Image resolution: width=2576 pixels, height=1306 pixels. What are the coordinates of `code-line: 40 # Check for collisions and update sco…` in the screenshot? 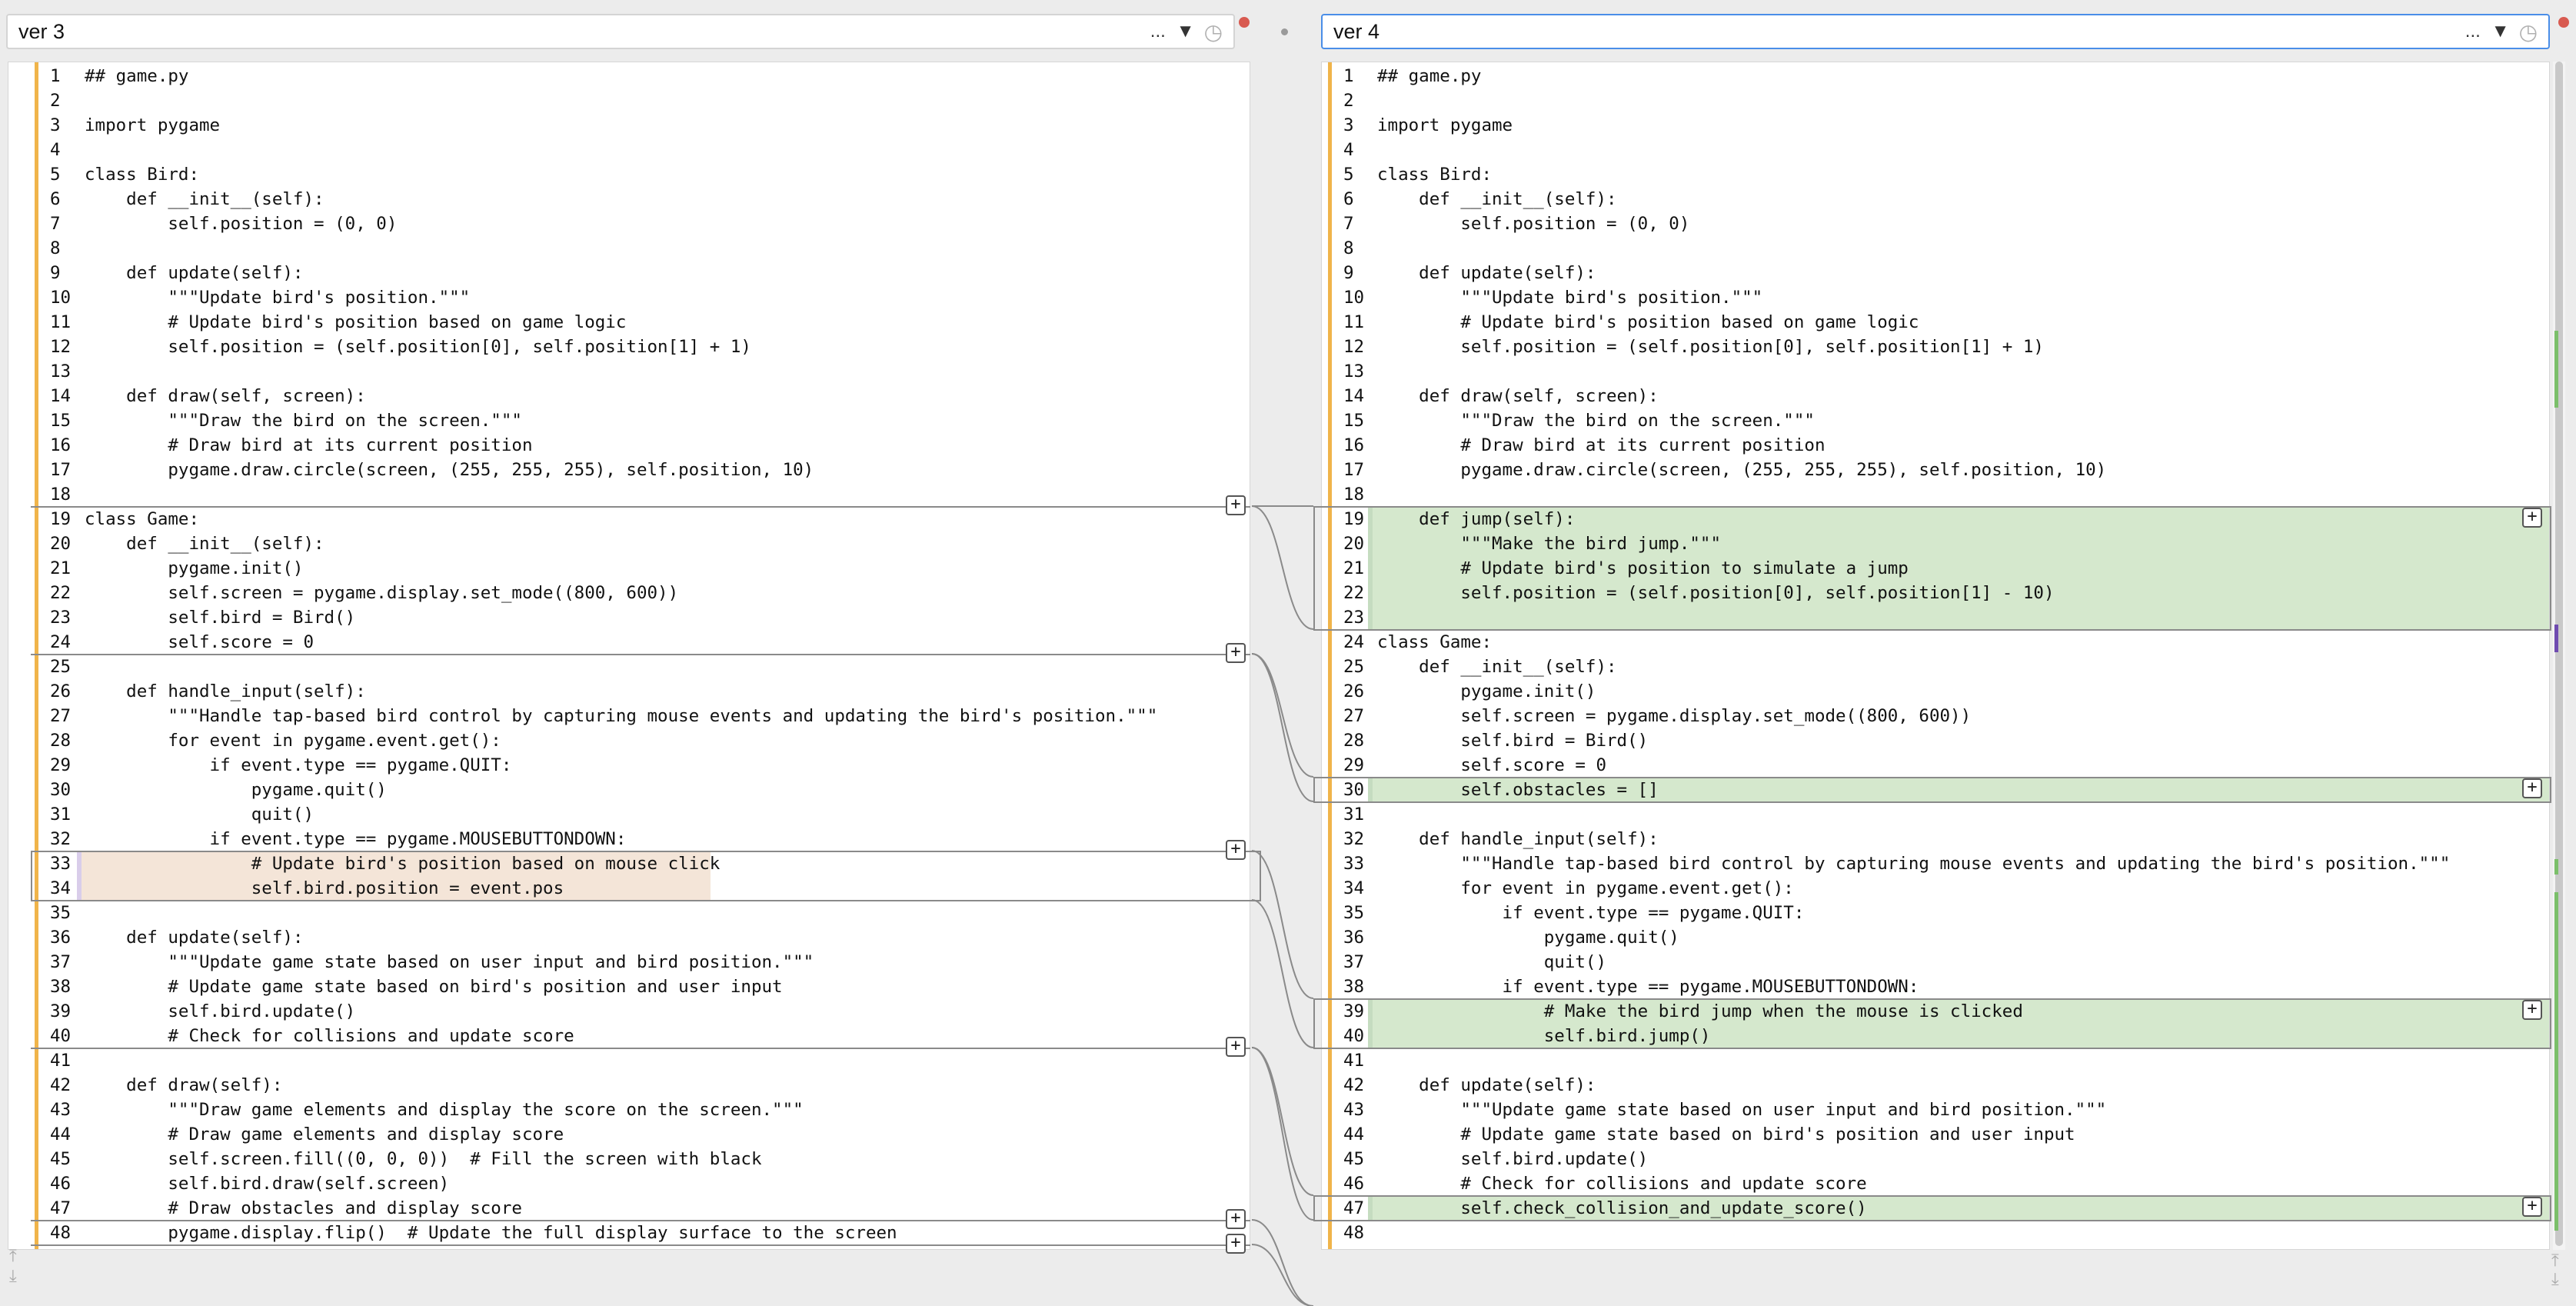 It's located at (629, 1036).